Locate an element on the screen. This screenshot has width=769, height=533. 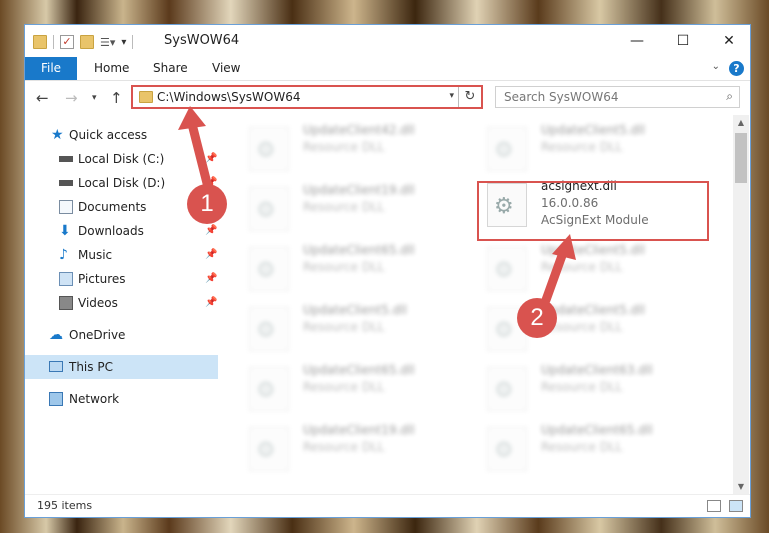
item-count: 195 items is located at coordinates (65, 505).